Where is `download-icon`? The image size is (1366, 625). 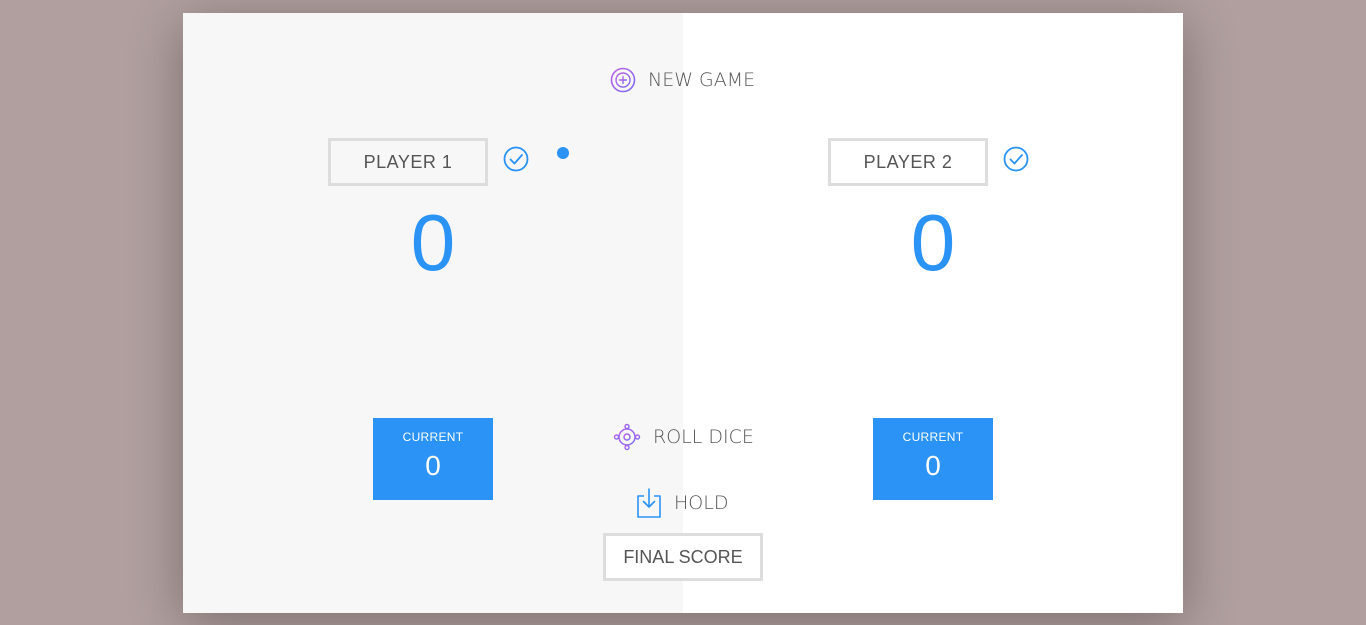
download-icon is located at coordinates (649, 503).